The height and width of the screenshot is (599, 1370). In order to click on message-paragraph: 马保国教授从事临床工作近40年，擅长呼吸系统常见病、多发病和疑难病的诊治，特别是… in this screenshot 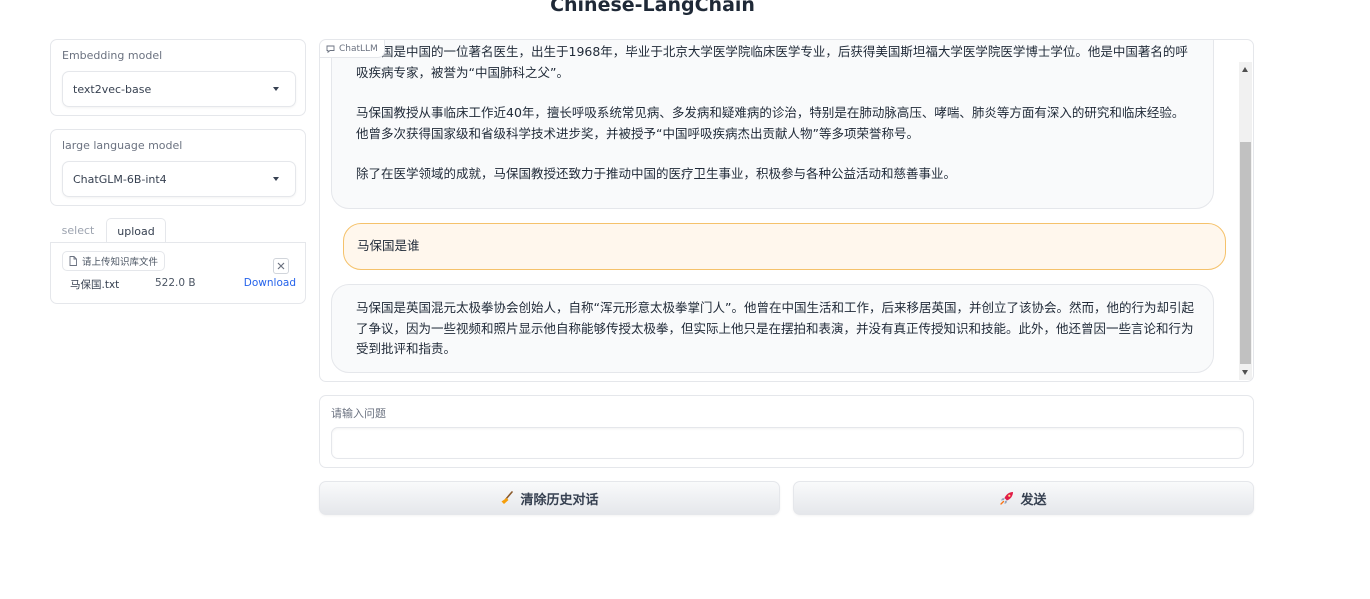, I will do `click(770, 123)`.